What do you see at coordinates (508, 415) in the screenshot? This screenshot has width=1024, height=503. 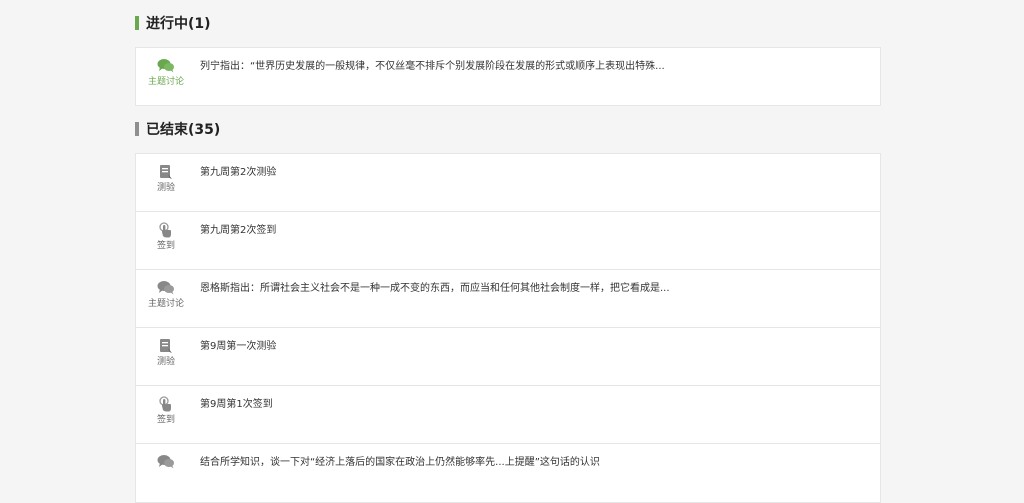 I see `list-item: 签到 第9周第1次签到` at bounding box center [508, 415].